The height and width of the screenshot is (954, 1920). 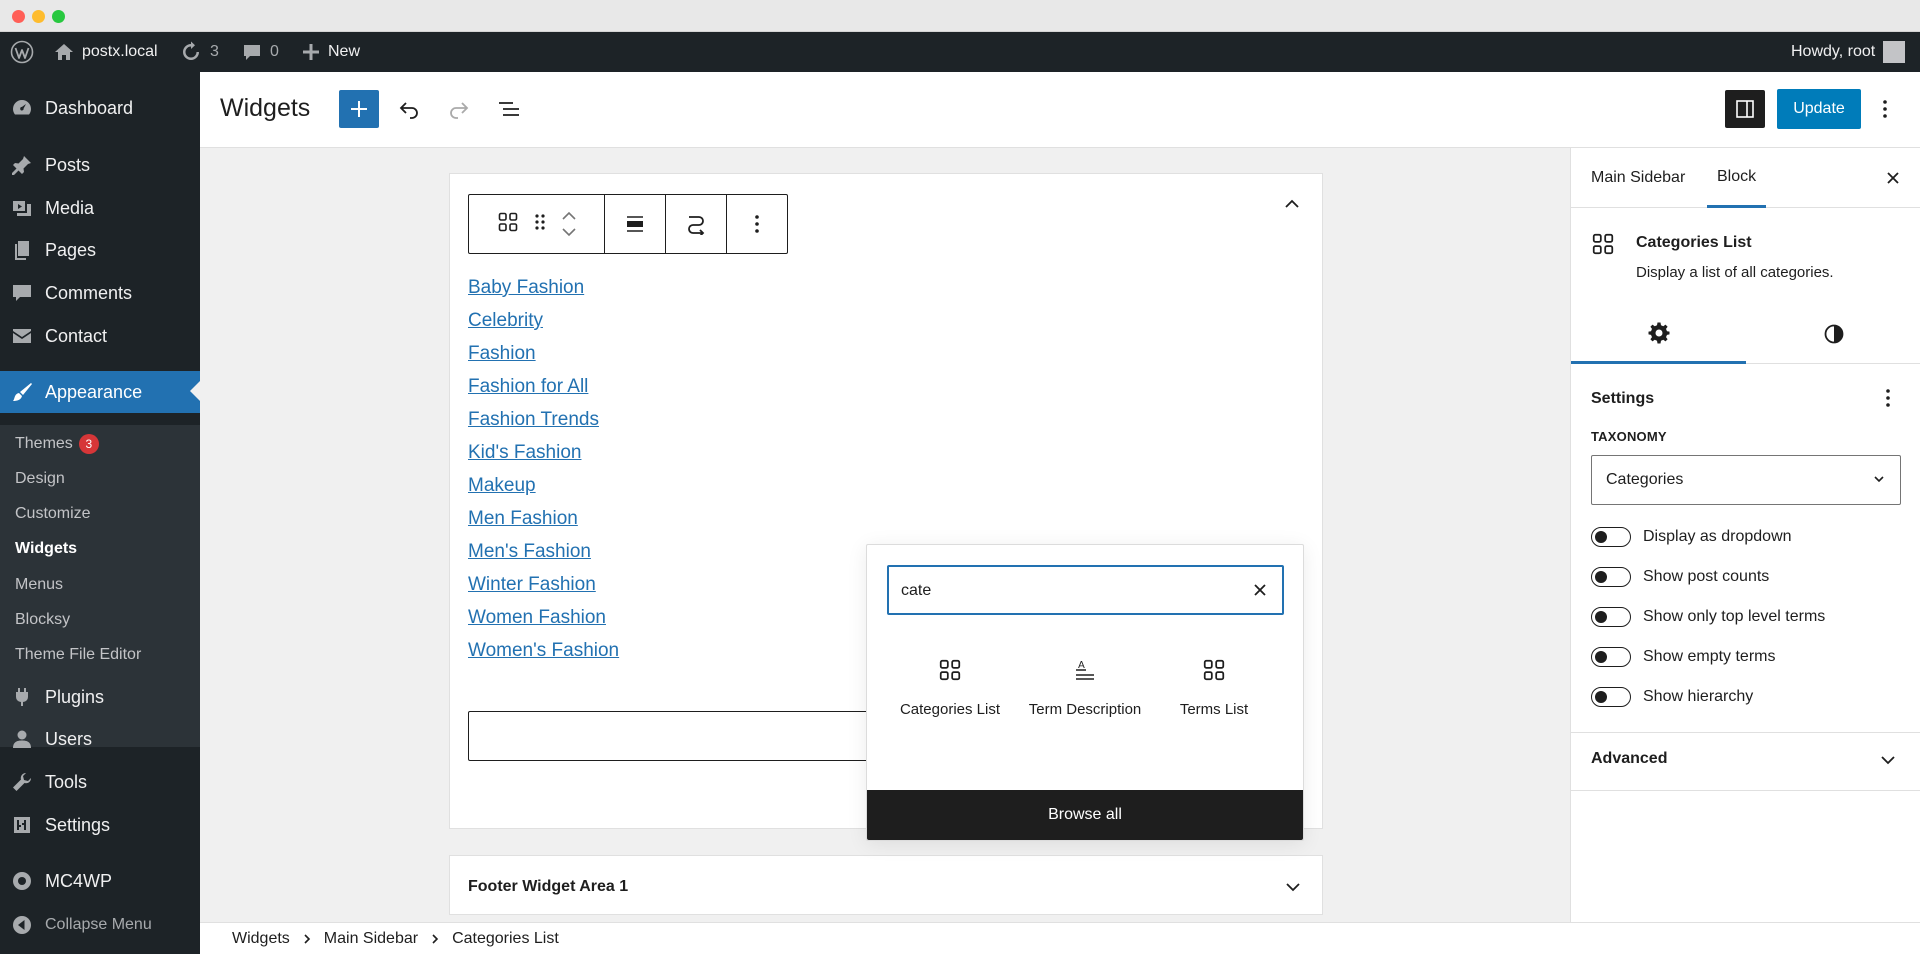 What do you see at coordinates (57, 444) in the screenshot?
I see `submenu-item-themes: Themes 3` at bounding box center [57, 444].